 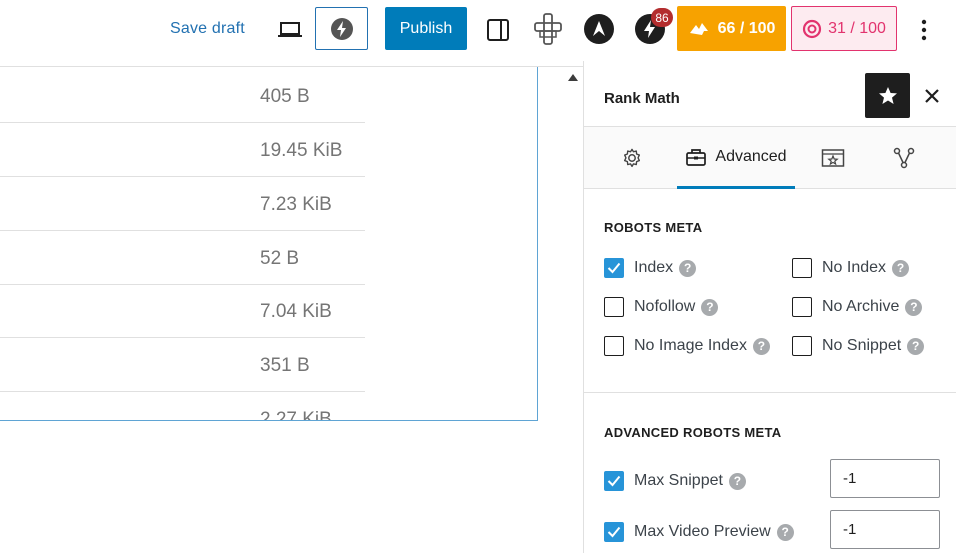 I want to click on content-score-value: 31 / 100, so click(x=857, y=28).